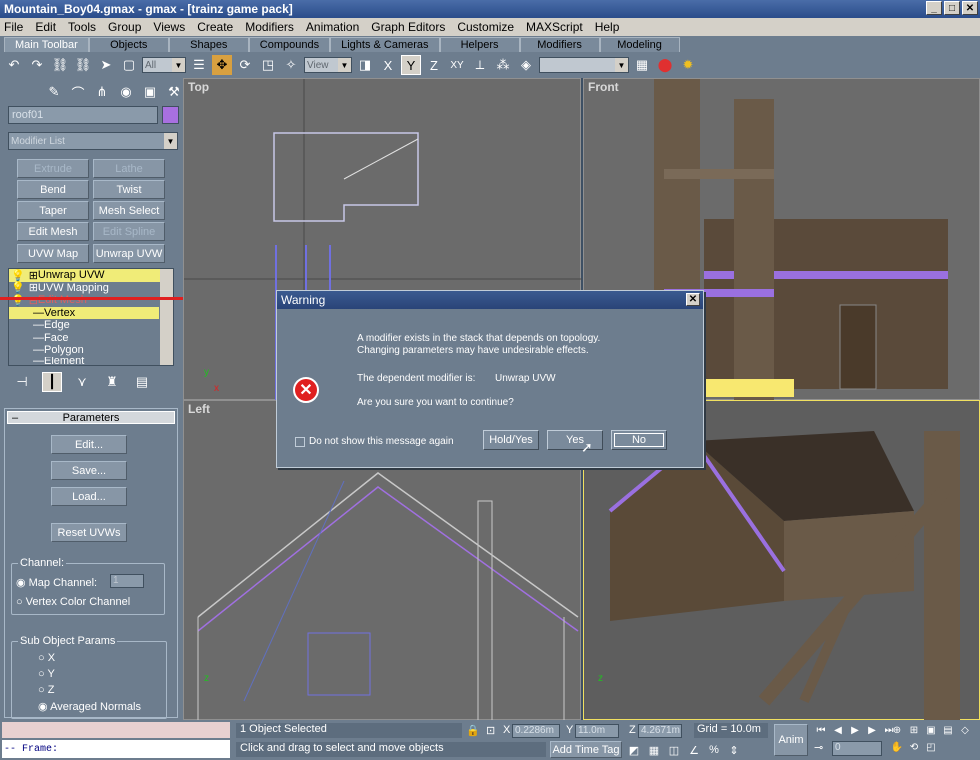 Image resolution: width=980 pixels, height=760 pixels. What do you see at coordinates (53, 253) in the screenshot?
I see `uvw-map-button: UVW Map` at bounding box center [53, 253].